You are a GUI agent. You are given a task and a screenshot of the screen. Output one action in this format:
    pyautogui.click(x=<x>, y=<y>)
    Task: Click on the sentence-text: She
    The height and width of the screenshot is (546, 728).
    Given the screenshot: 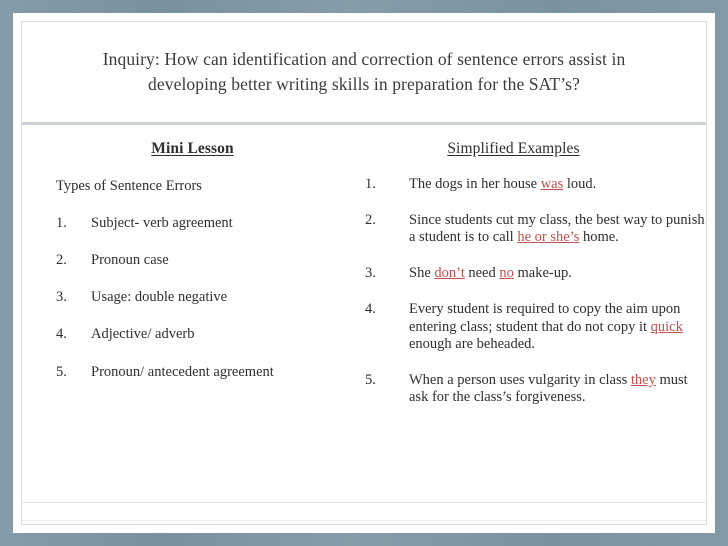 What is the action you would take?
    pyautogui.click(x=422, y=273)
    